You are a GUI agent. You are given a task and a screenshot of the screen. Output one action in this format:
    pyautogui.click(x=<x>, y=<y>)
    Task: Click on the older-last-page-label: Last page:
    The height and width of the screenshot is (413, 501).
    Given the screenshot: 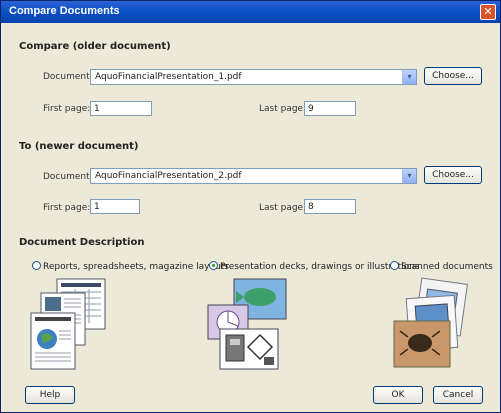 What is the action you would take?
    pyautogui.click(x=283, y=109)
    